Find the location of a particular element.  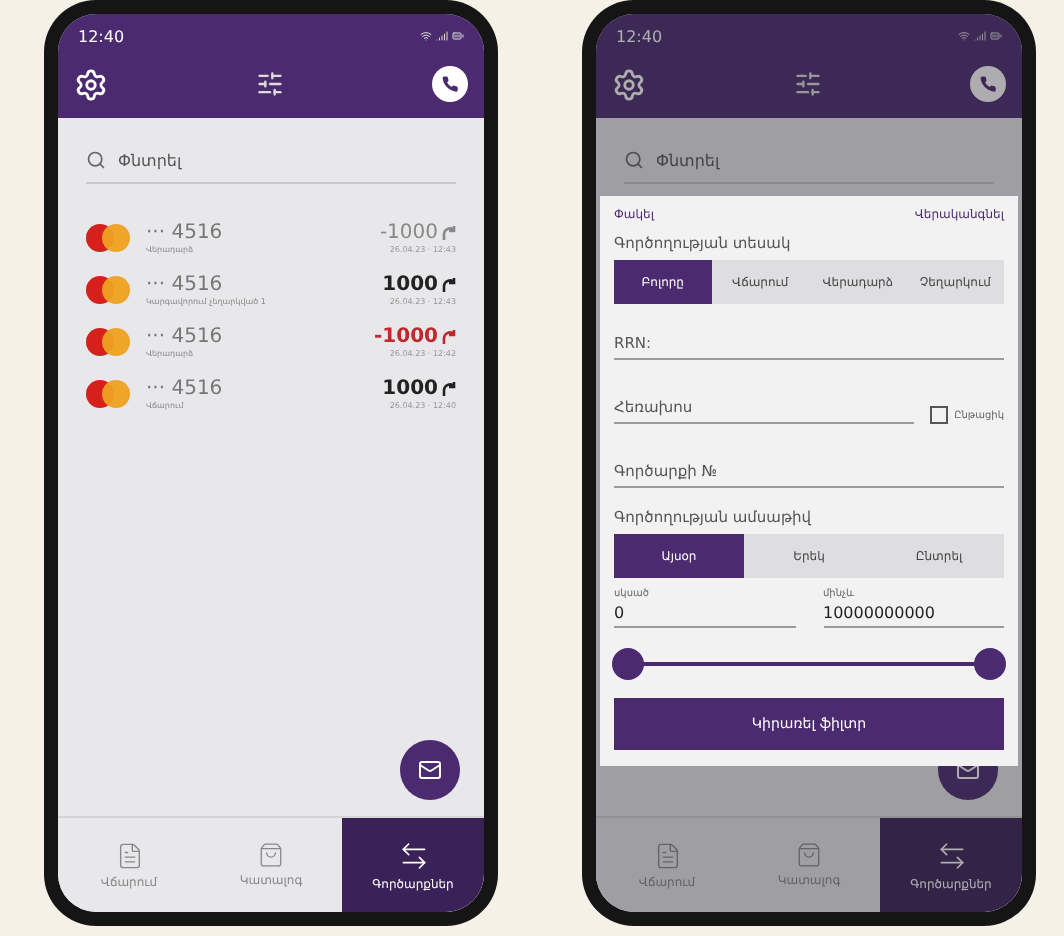

mail-button is located at coordinates (430, 770).